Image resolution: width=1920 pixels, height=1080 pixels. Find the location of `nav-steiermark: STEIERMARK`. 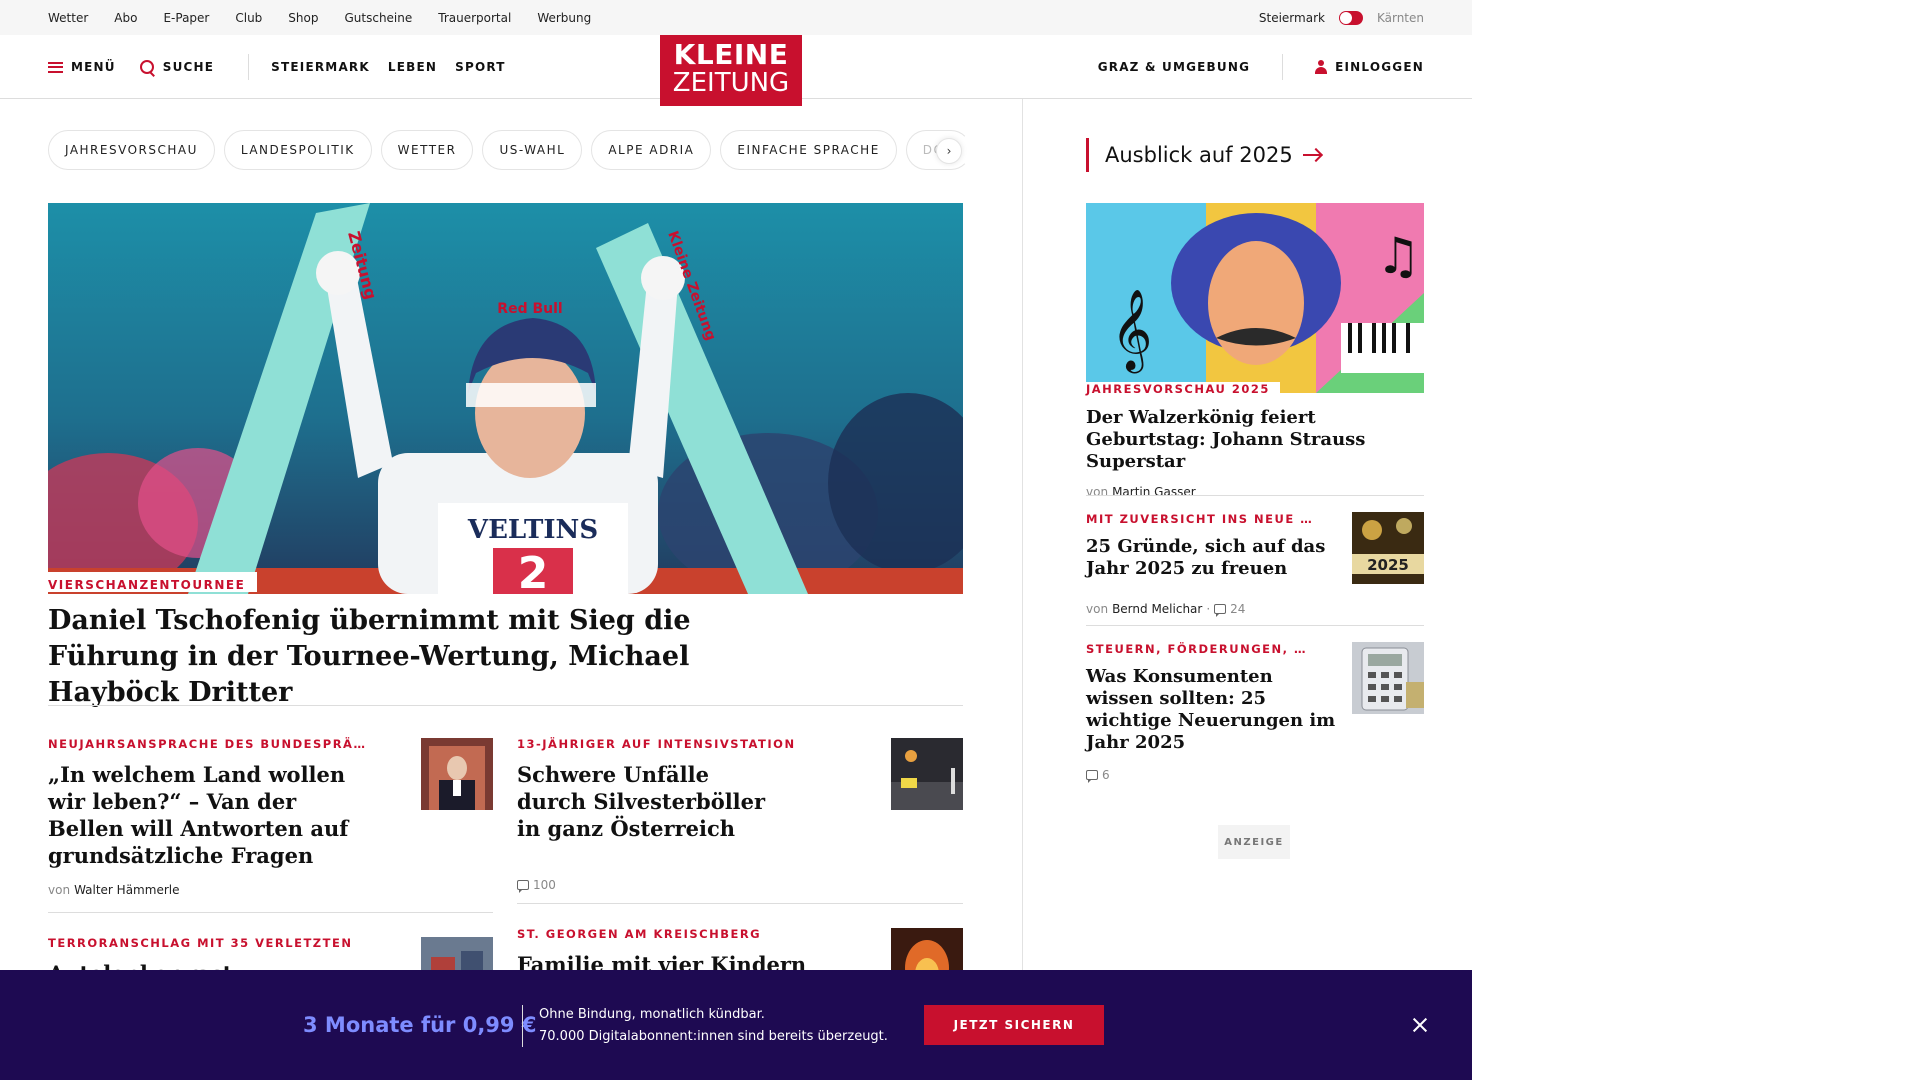

nav-steiermark: STEIERMARK is located at coordinates (320, 67).